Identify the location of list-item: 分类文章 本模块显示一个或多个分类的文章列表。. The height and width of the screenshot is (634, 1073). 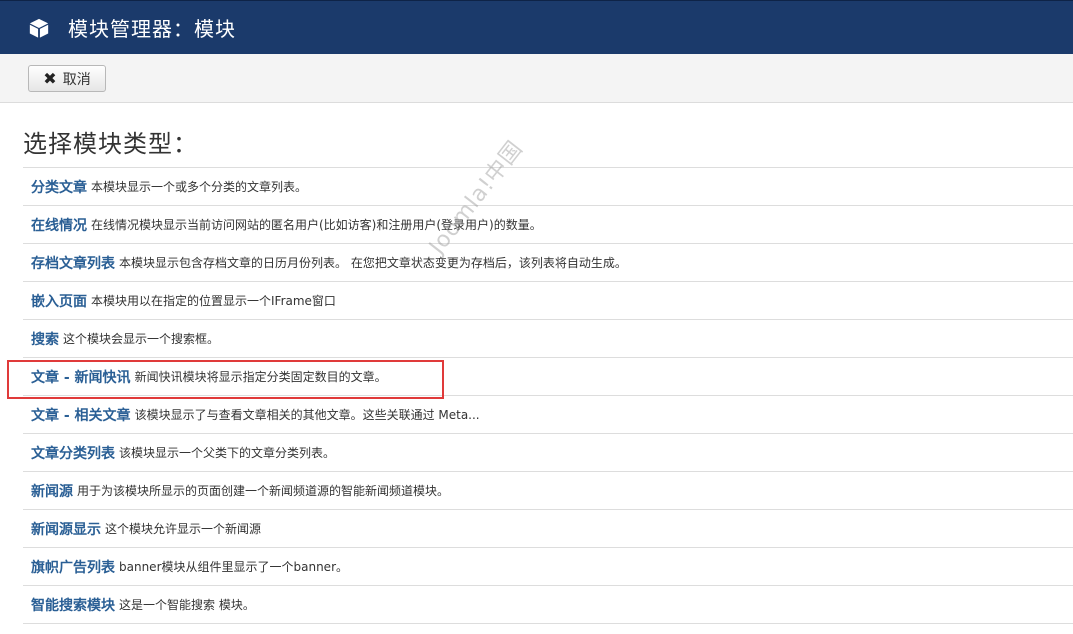
(548, 186).